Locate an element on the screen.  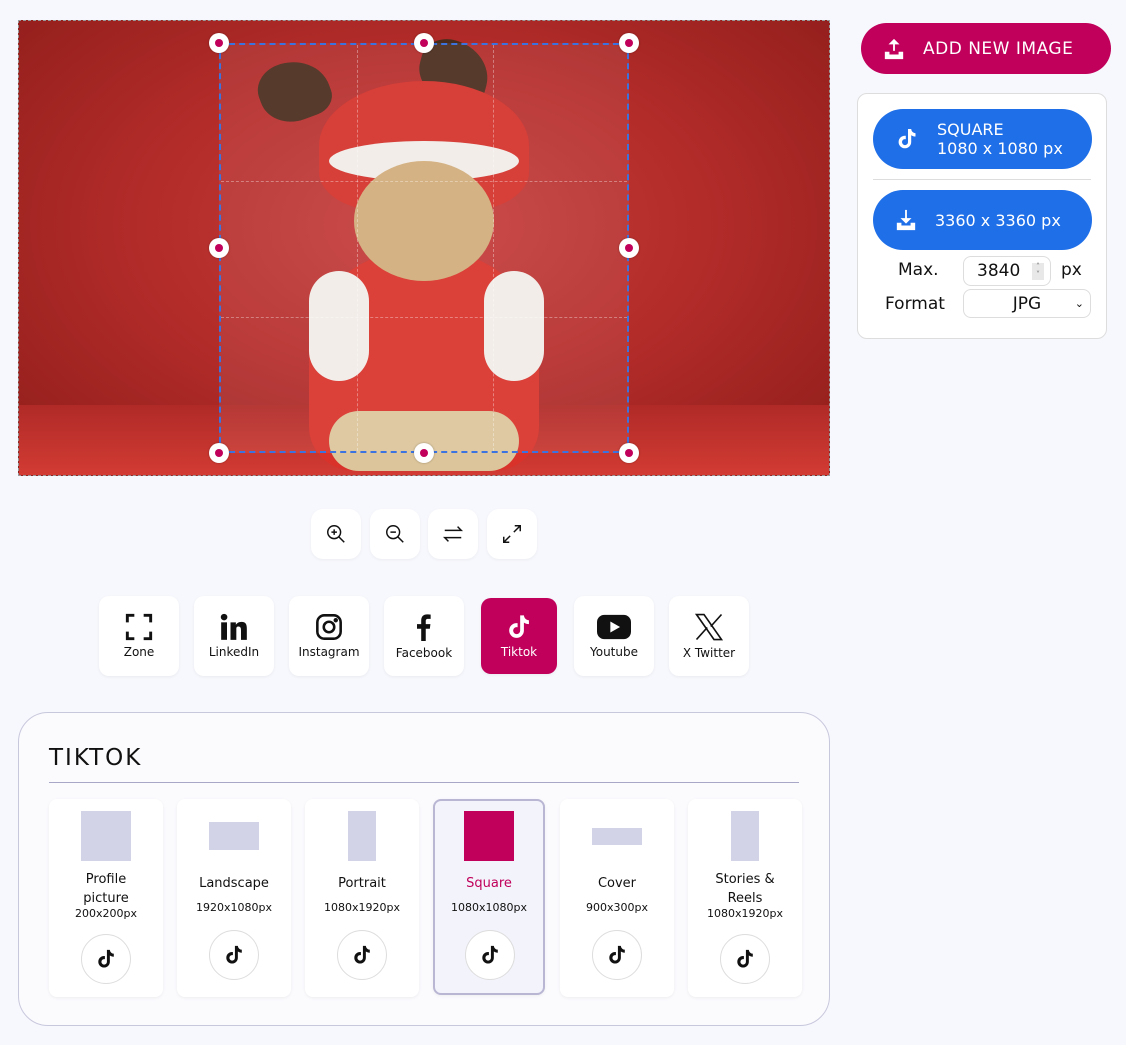
network-facebook: Facebook is located at coordinates (424, 636).